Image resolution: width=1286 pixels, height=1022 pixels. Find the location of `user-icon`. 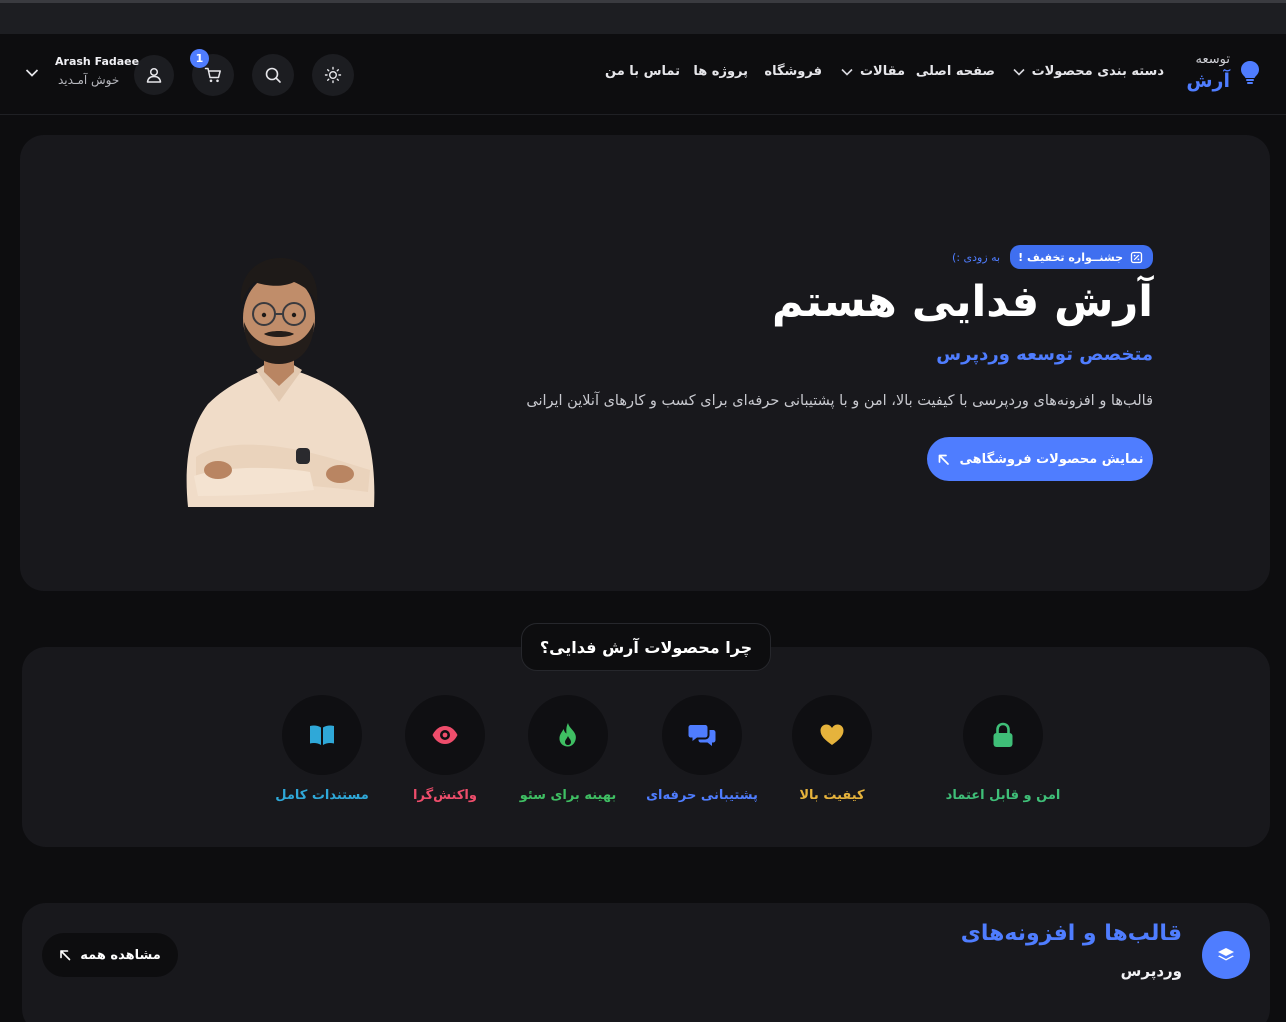

user-icon is located at coordinates (154, 75).